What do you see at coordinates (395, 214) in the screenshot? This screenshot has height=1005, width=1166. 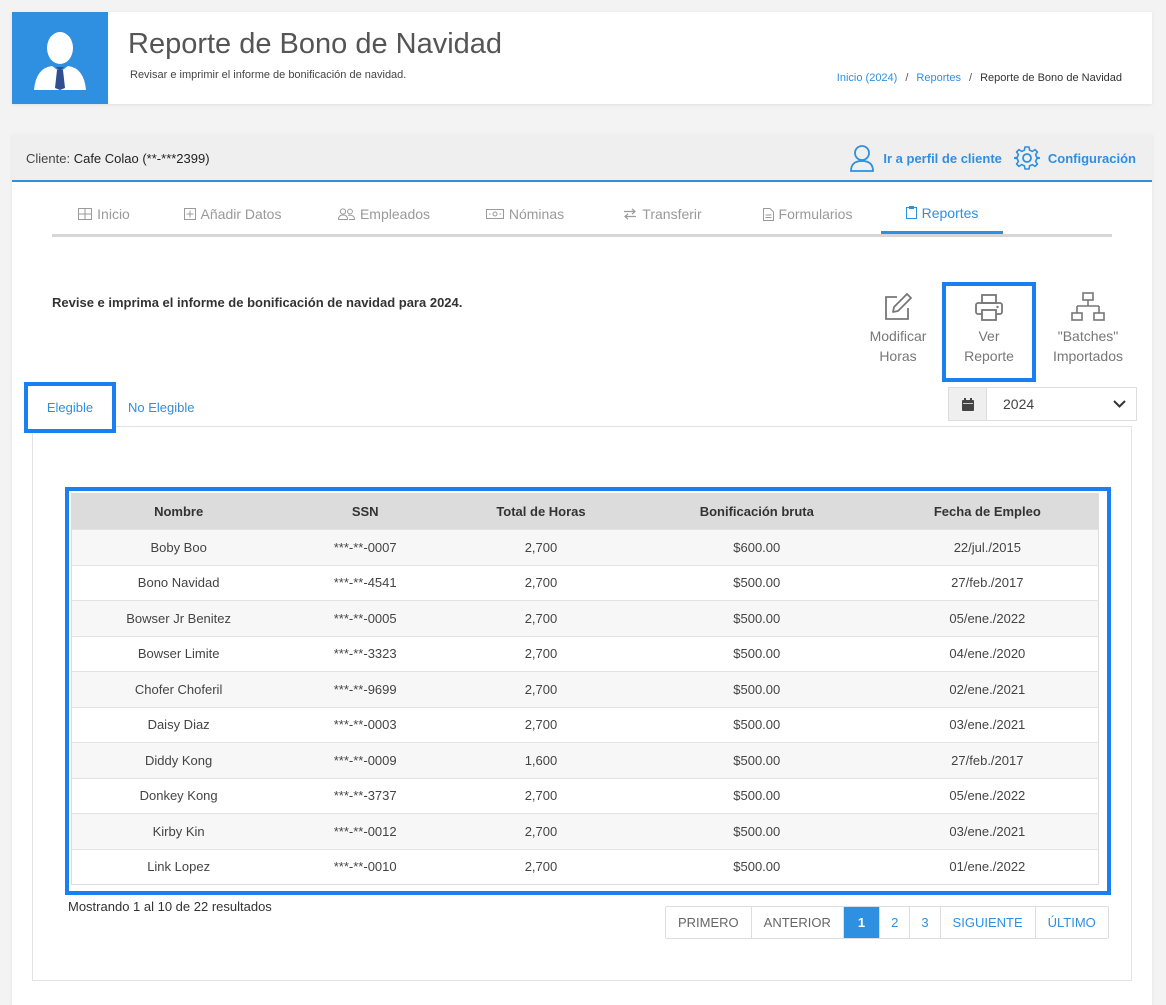 I see `tab-label: Empleados` at bounding box center [395, 214].